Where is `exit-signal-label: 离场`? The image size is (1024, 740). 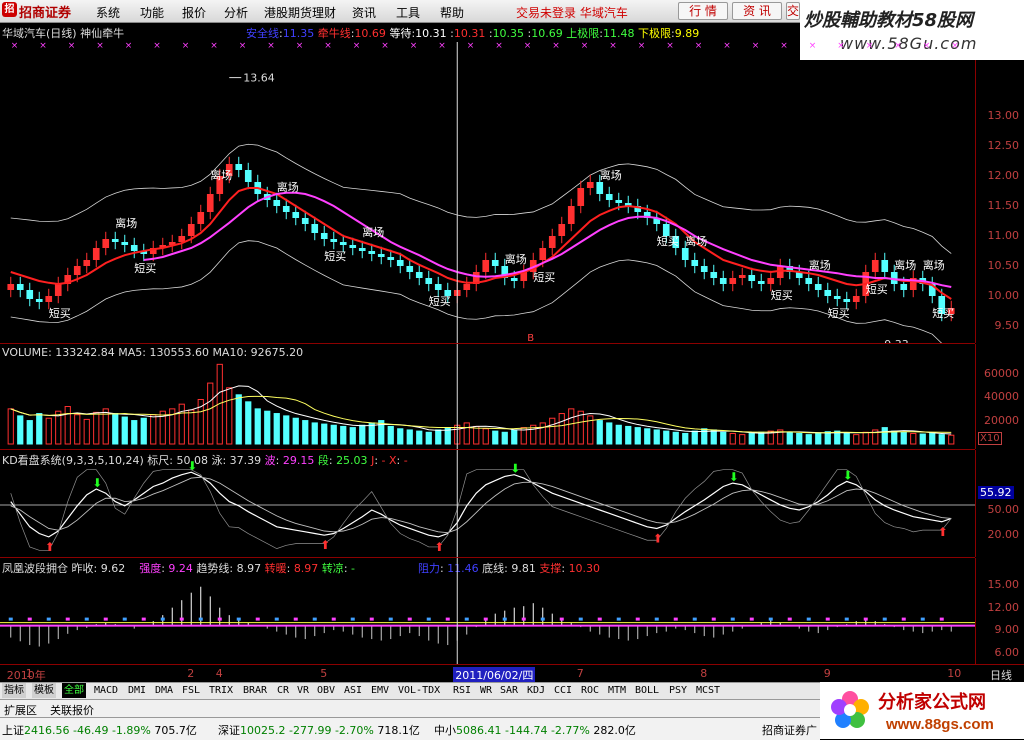 exit-signal-label: 离场 is located at coordinates (611, 175).